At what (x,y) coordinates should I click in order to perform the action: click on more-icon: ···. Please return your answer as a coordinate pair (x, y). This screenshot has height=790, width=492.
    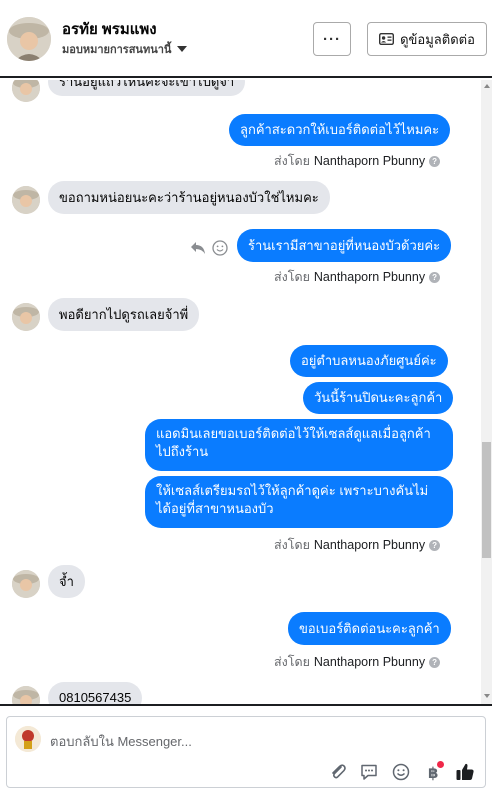
    Looking at the image, I should click on (332, 39).